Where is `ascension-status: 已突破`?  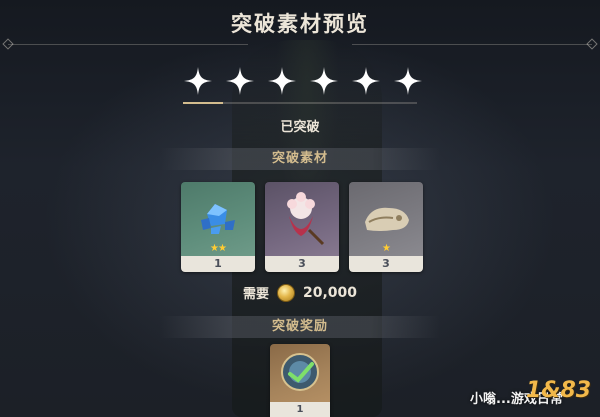
ascension-status: 已突破 is located at coordinates (300, 127).